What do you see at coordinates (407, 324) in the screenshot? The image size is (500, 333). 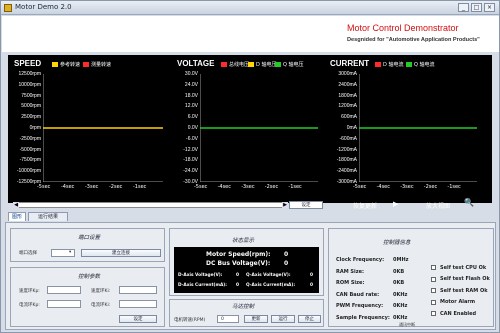 I see `comm-status-text: 通讯中断` at bounding box center [407, 324].